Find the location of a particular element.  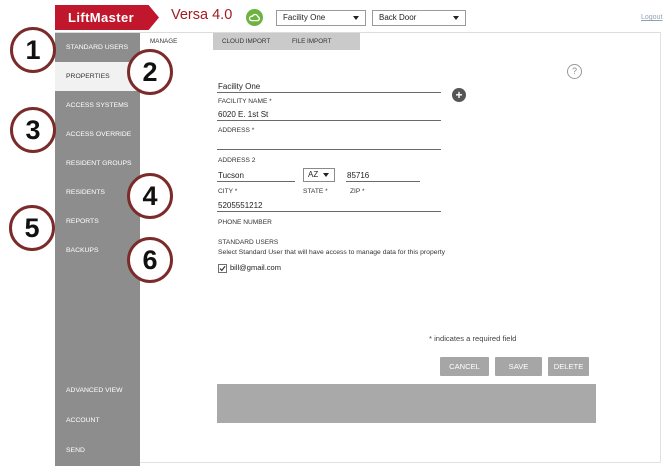

facility-select: Facility One is located at coordinates (321, 18).